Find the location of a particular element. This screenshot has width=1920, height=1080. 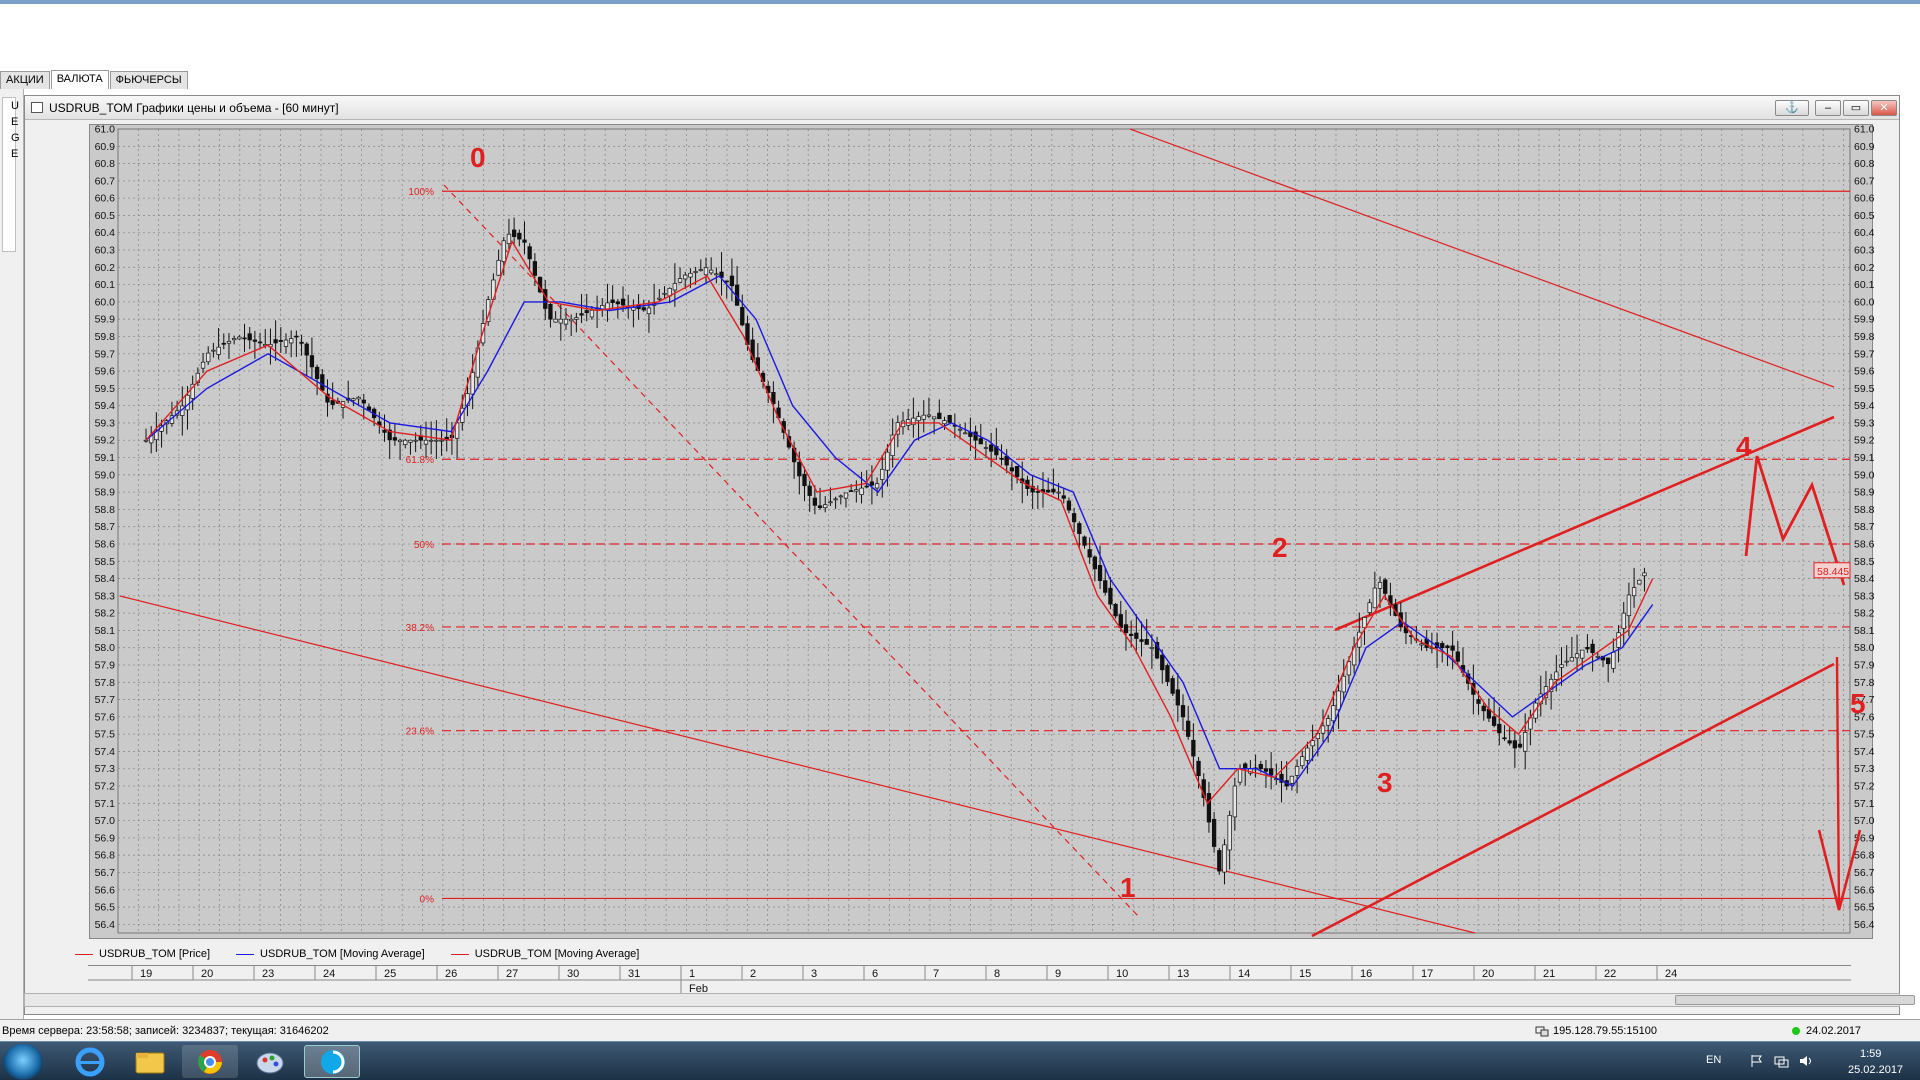

time-axis-day-label: 17 is located at coordinates (1427, 974).